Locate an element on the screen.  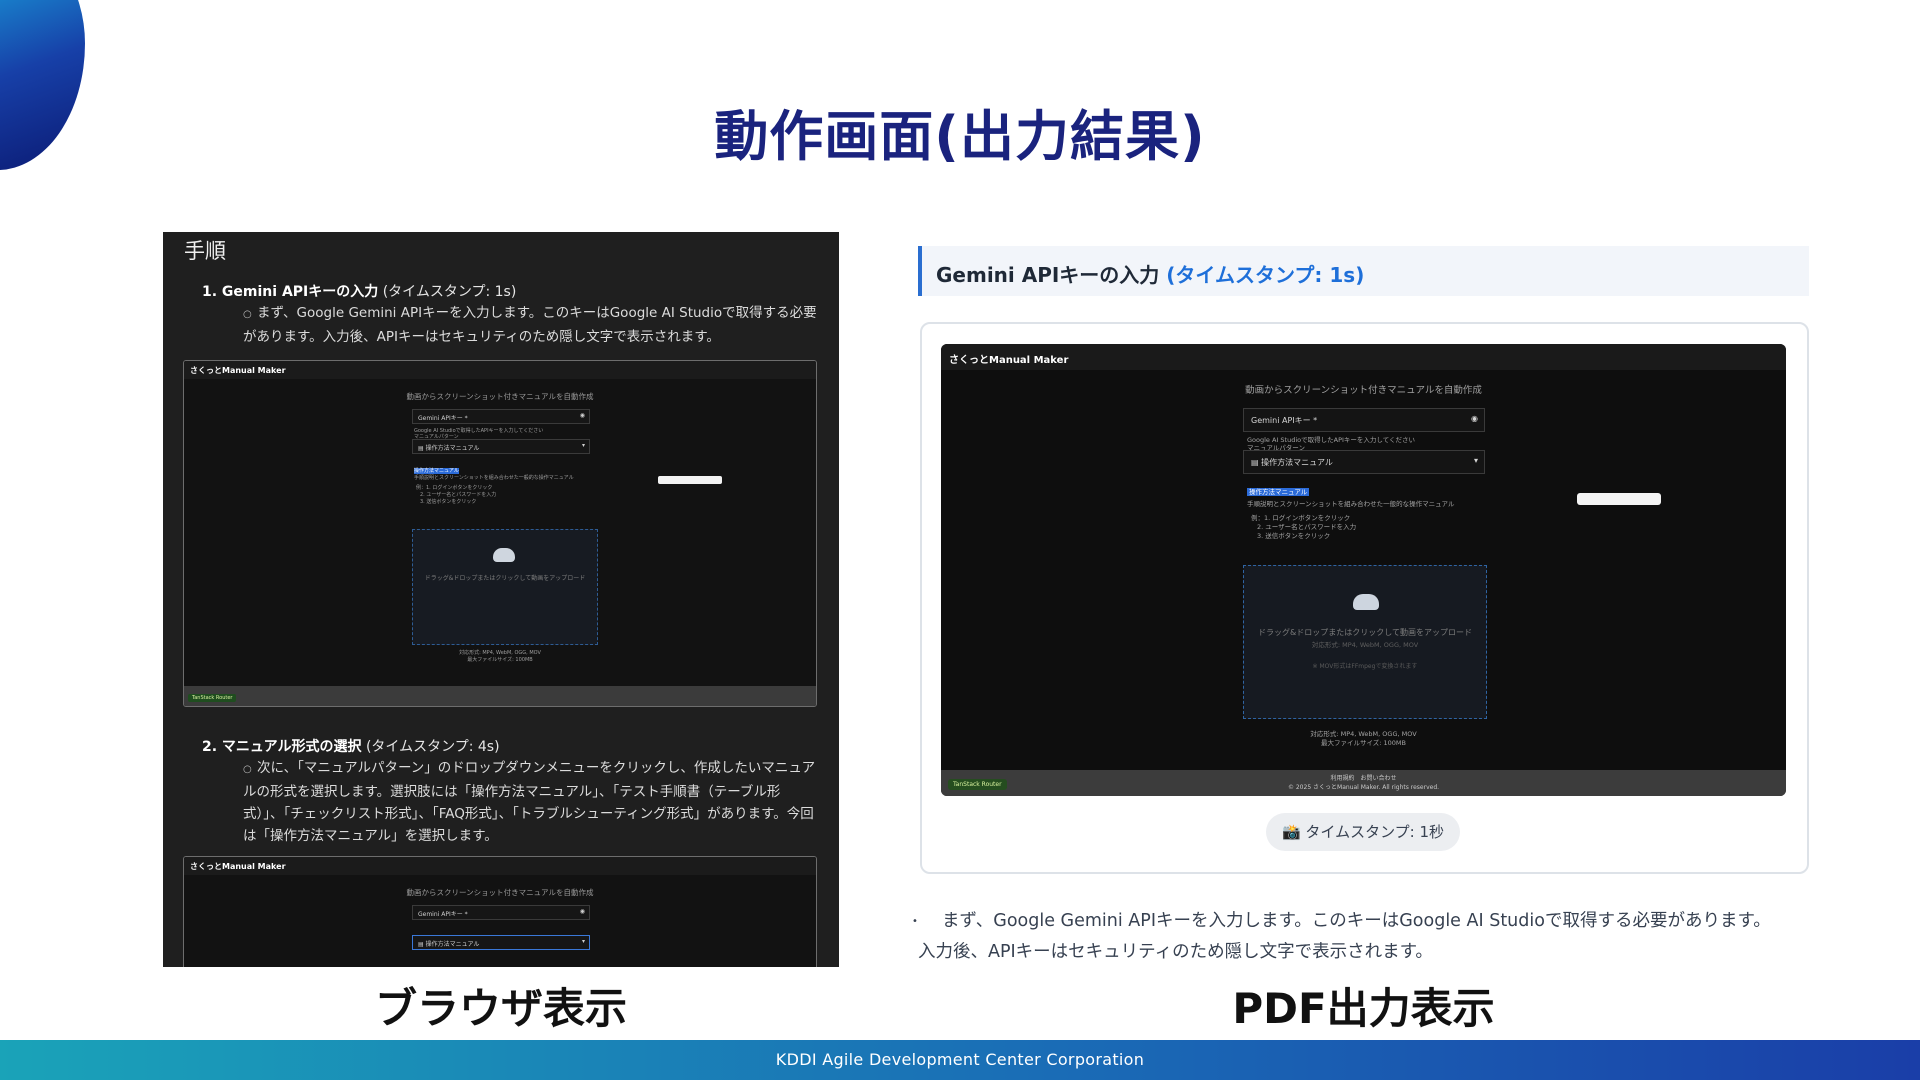
timestamp-chip: 📸 タイムスタンプ: 1秒 is located at coordinates (1363, 832).